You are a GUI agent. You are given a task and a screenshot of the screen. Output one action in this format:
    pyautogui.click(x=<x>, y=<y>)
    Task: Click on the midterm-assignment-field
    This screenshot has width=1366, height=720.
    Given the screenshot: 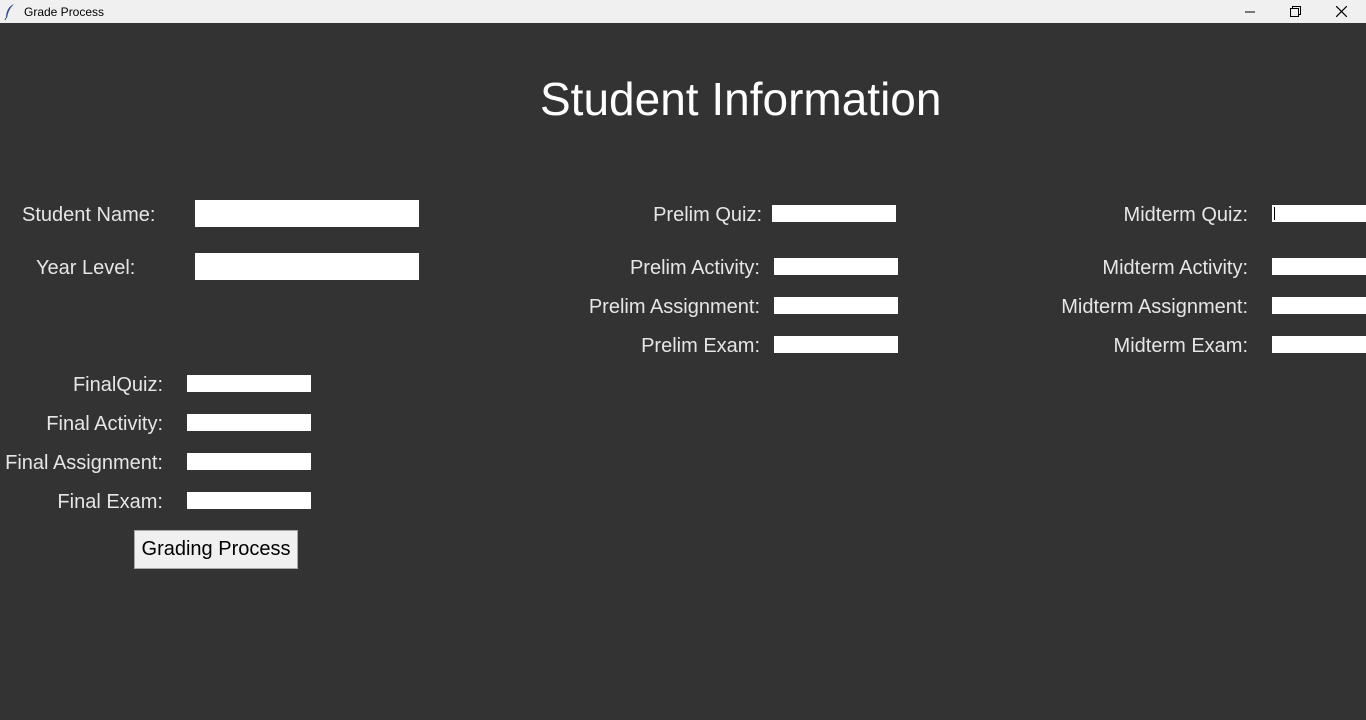 What is the action you would take?
    pyautogui.click(x=1319, y=305)
    